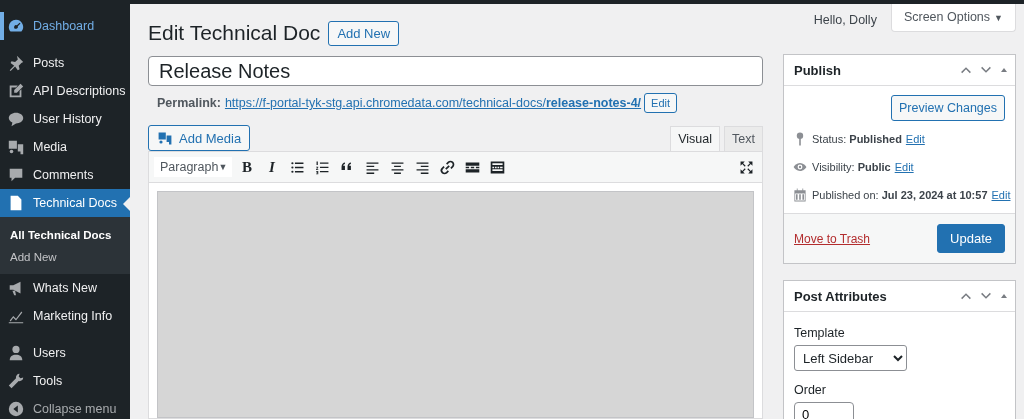 The width and height of the screenshot is (1024, 419). Describe the element at coordinates (272, 167) in the screenshot. I see `italic-button: I` at that location.